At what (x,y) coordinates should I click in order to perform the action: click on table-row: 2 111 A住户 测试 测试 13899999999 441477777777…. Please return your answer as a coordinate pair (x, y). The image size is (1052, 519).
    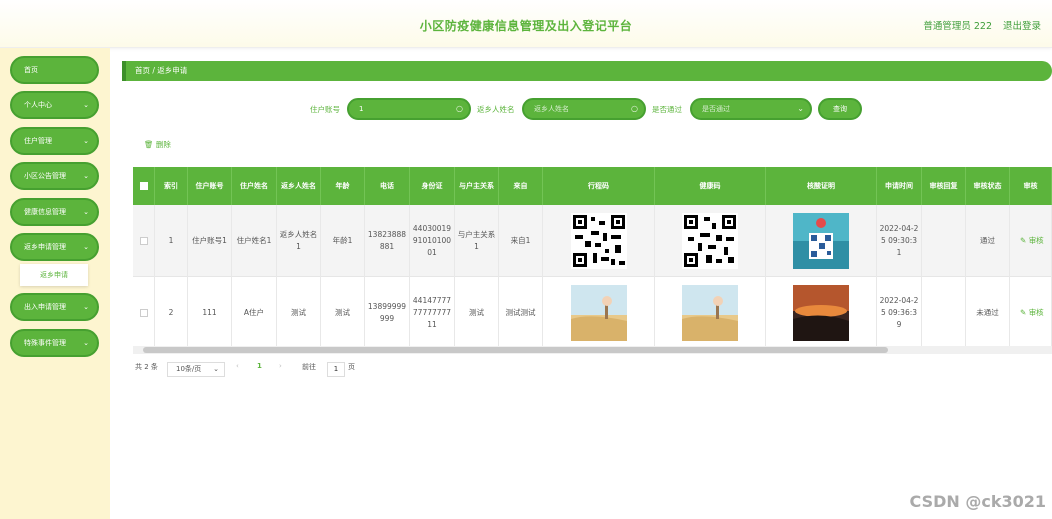
    Looking at the image, I should click on (592, 312).